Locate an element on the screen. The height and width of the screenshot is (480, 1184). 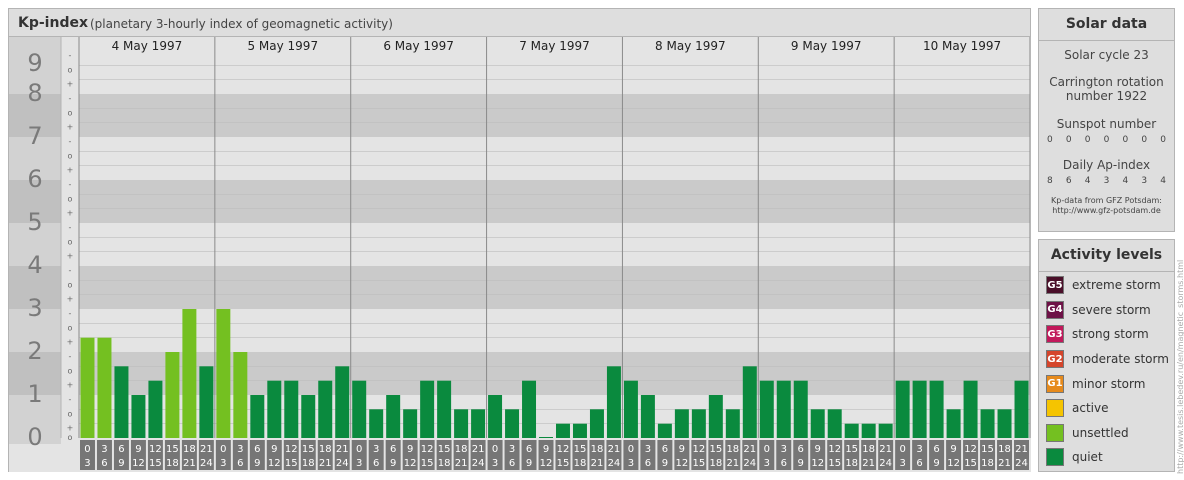
hour-label-end: 12 is located at coordinates (681, 463).